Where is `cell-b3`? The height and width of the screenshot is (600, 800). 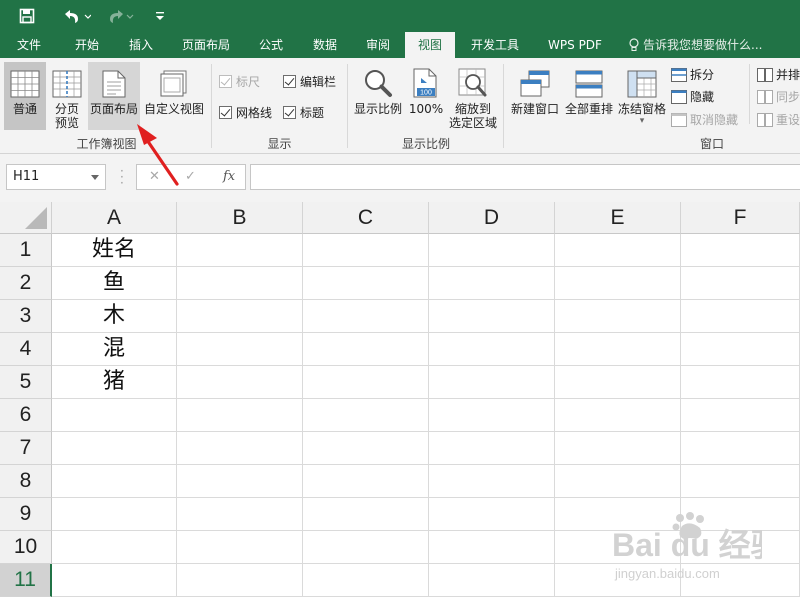 cell-b3 is located at coordinates (240, 316).